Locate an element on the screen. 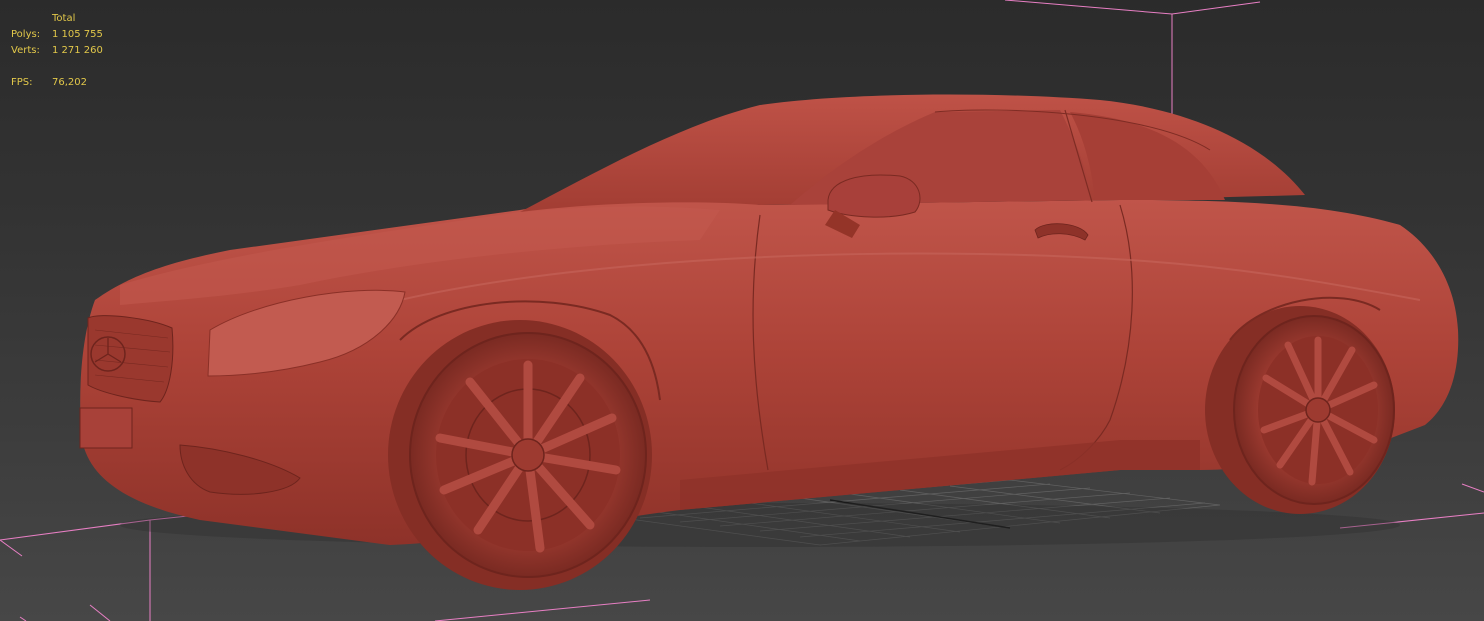 The height and width of the screenshot is (621, 1484). fps-row: FPS: 76,202 is located at coordinates (57, 83).